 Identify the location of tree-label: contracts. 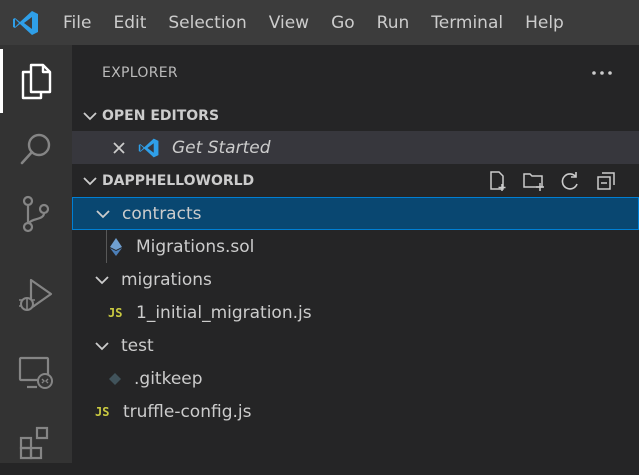
(162, 213).